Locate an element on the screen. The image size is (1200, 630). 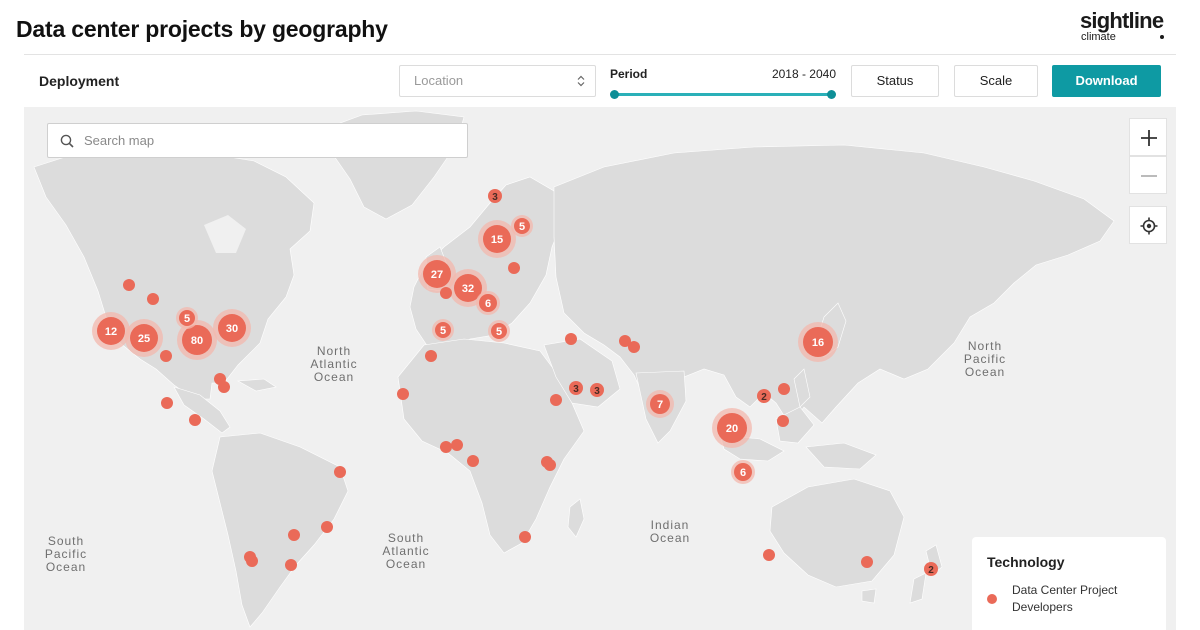
cluster-count: 12 is located at coordinates (111, 332).